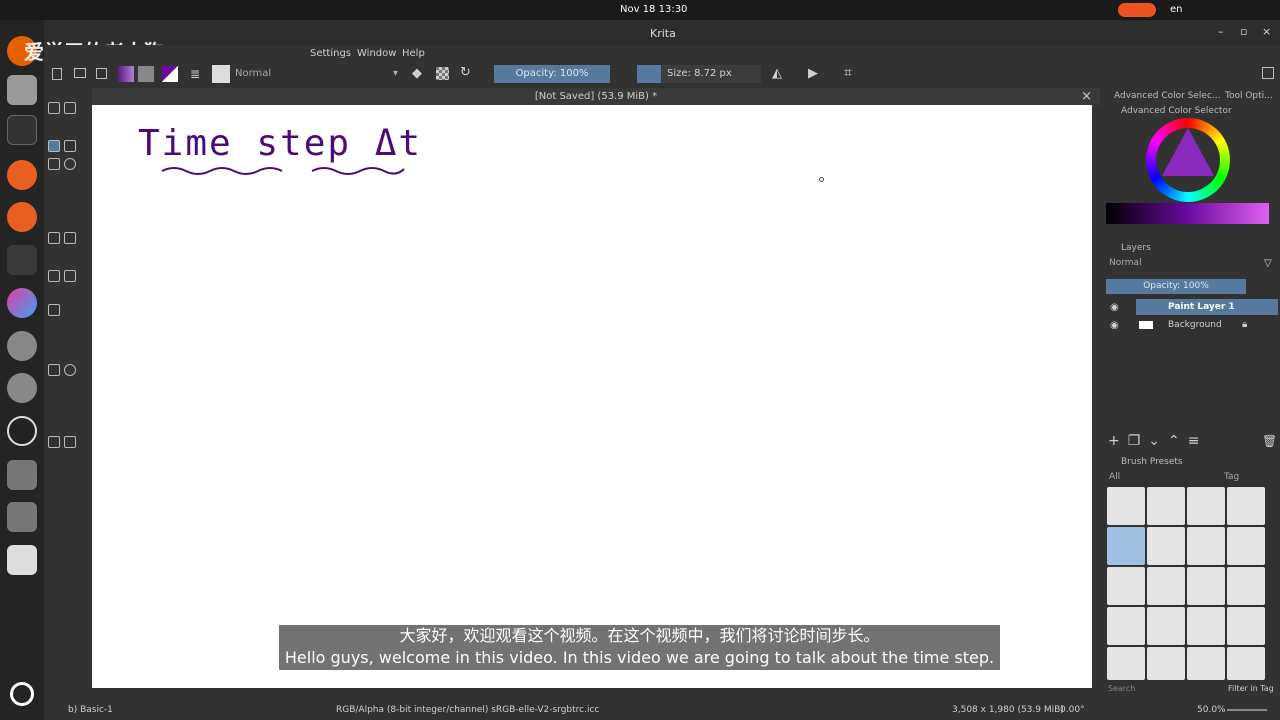  I want to click on zoom-tool-icon, so click(54, 442).